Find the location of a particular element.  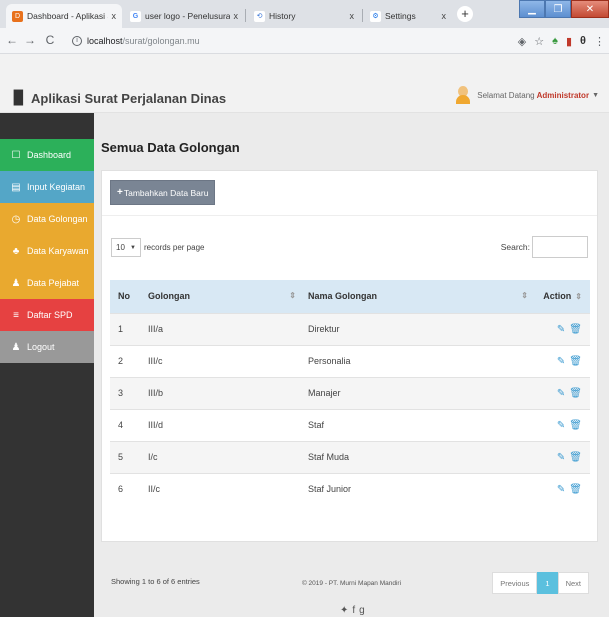

history-icon: ⟲ is located at coordinates (259, 16).